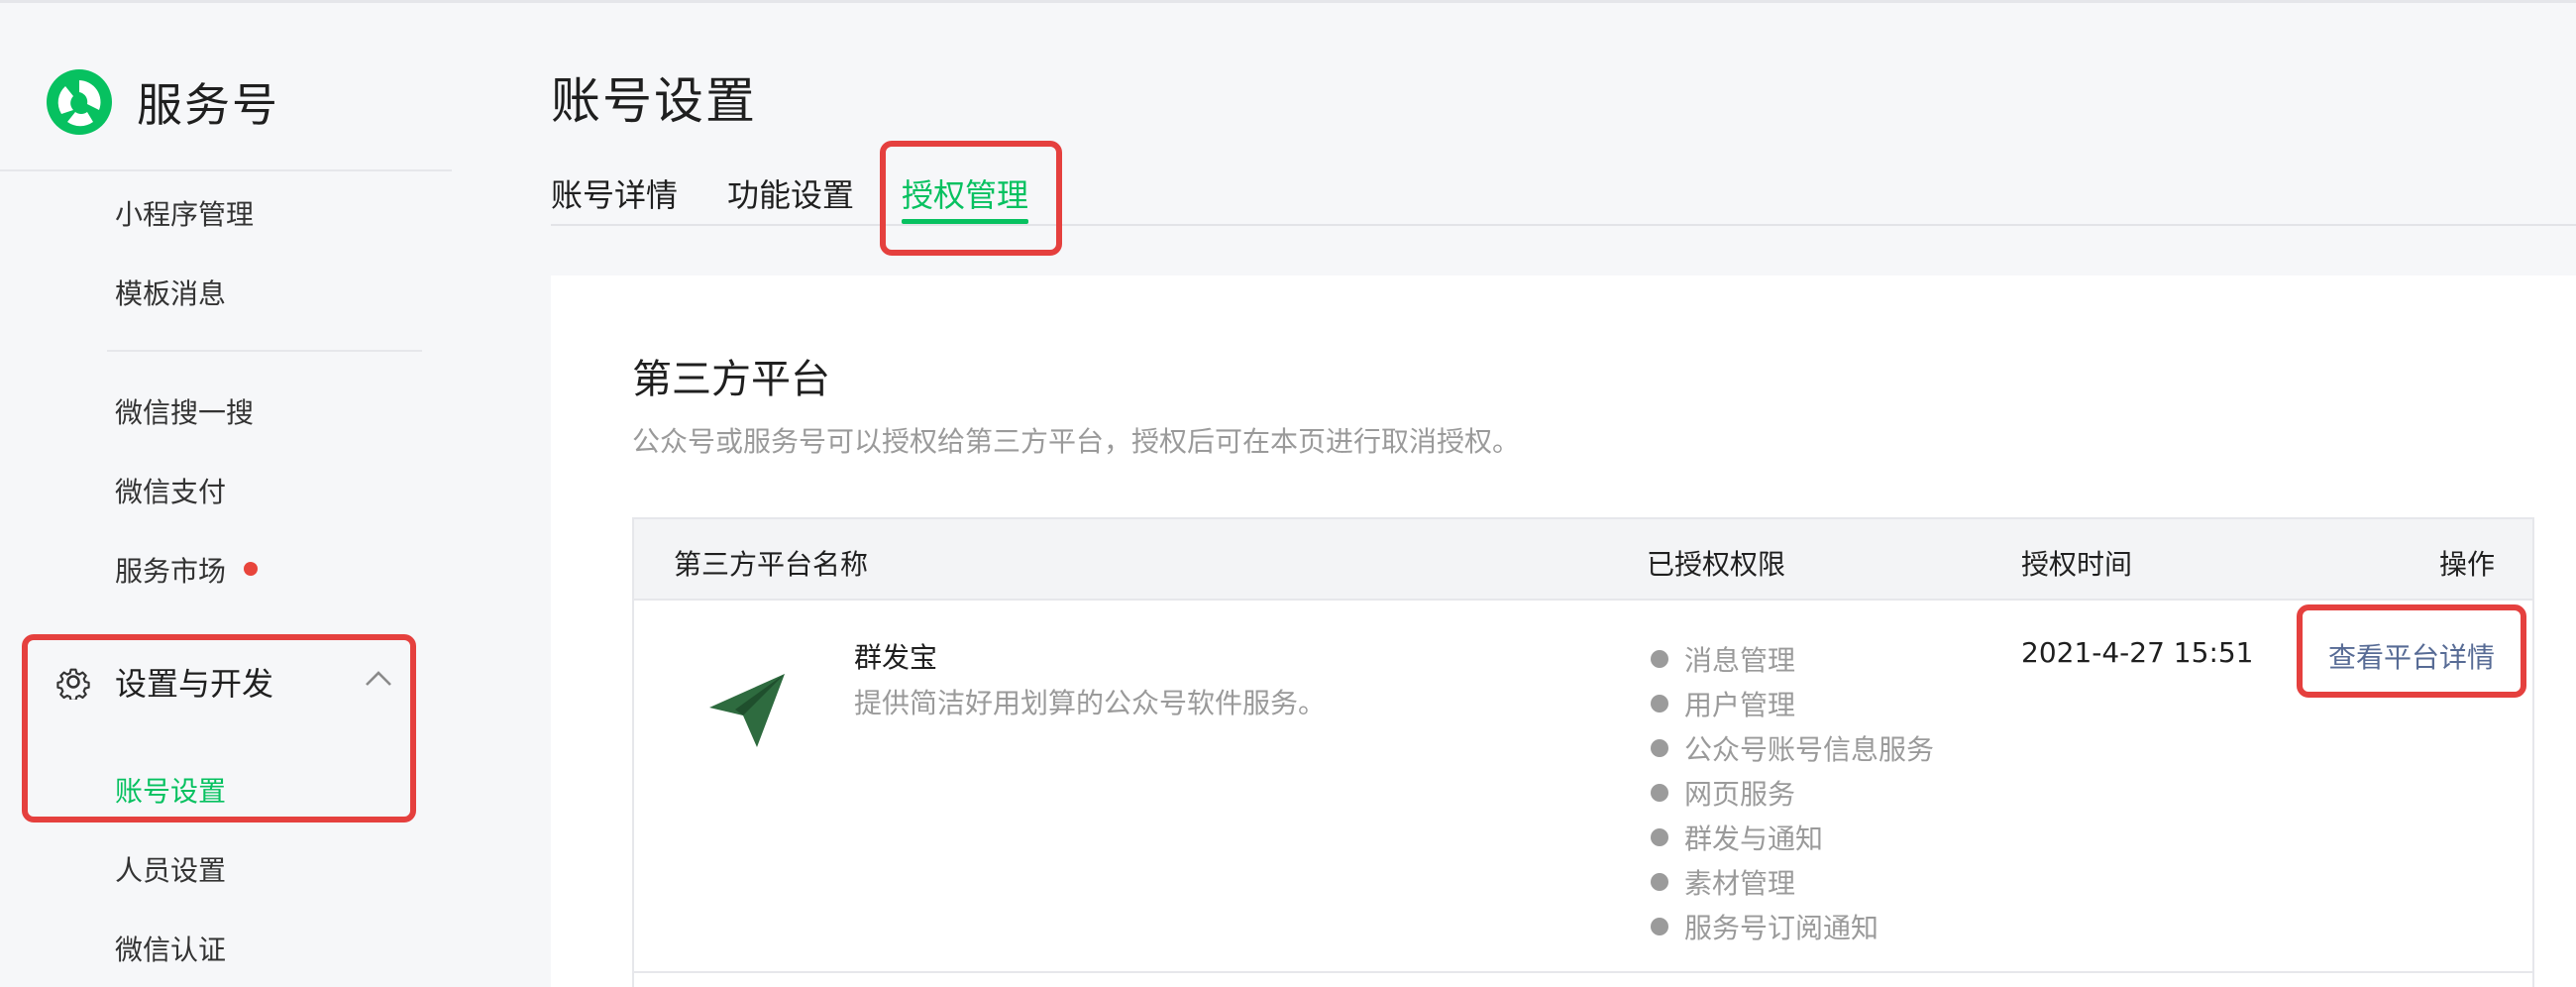 The height and width of the screenshot is (987, 2576). I want to click on sidebar-item-service-market: 服务市场, so click(187, 570).